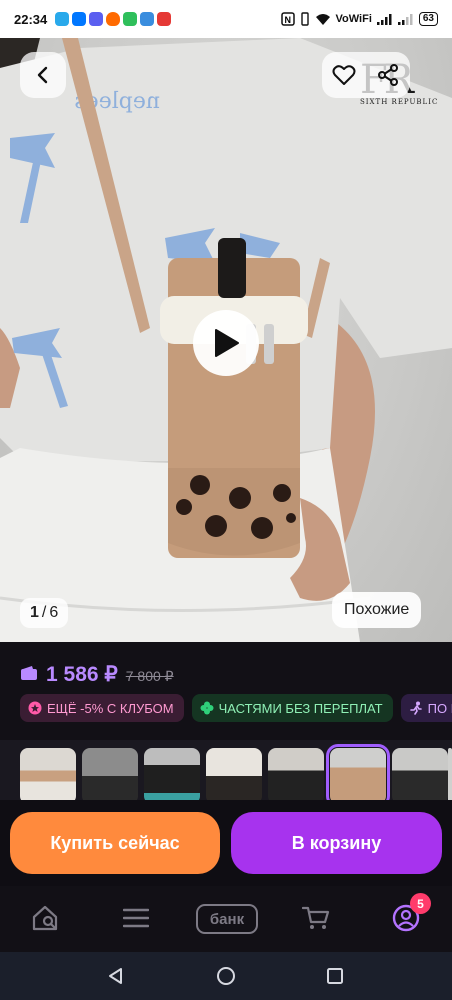 This screenshot has width=452, height=1000. I want to click on extra-promo-badge: ПО КЛ, so click(426, 708).